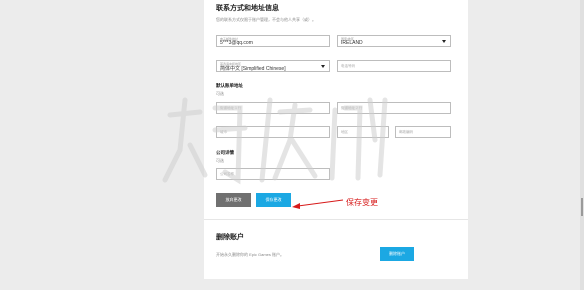  Describe the element at coordinates (582, 145) in the screenshot. I see `page-scrollbar` at that location.